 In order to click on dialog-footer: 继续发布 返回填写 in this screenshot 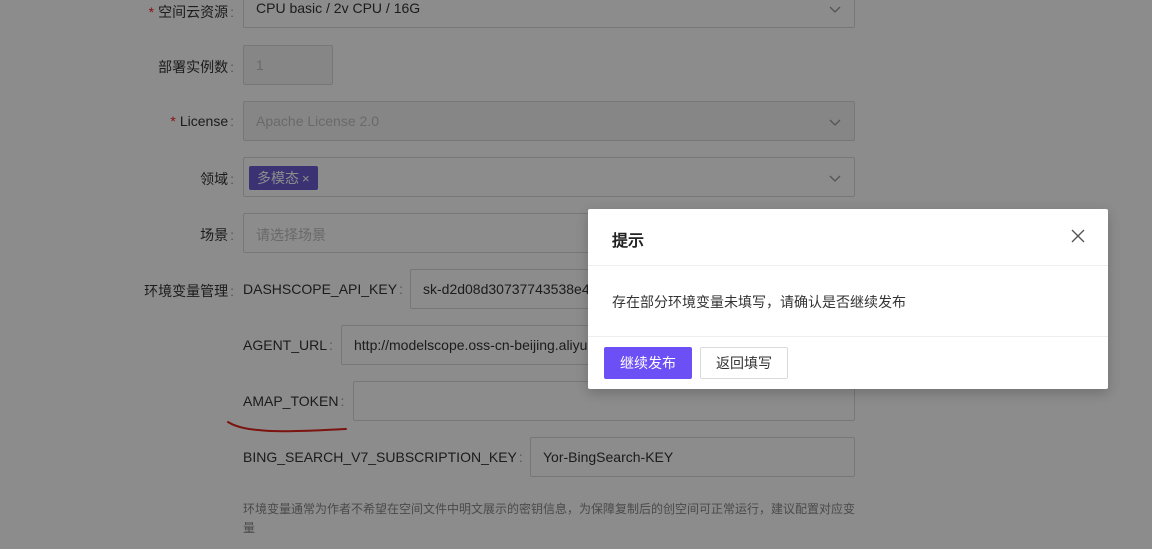, I will do `click(848, 362)`.